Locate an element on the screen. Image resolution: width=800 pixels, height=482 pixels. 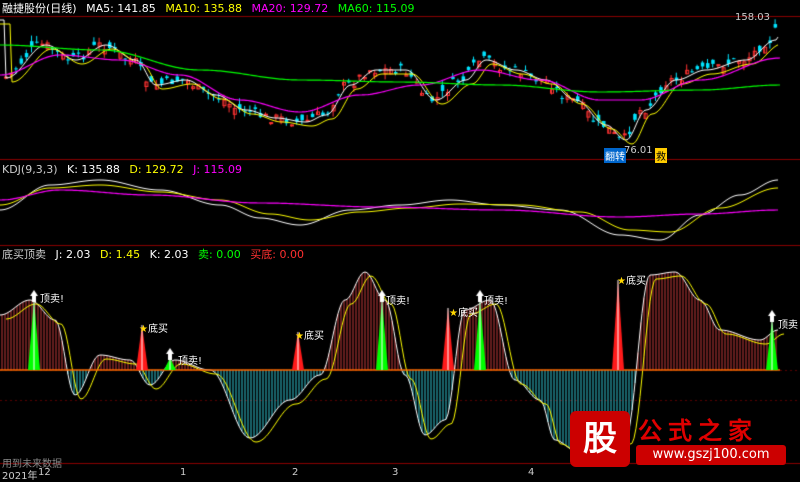
buy-signal-2: ★底买 is located at coordinates (309, 336).